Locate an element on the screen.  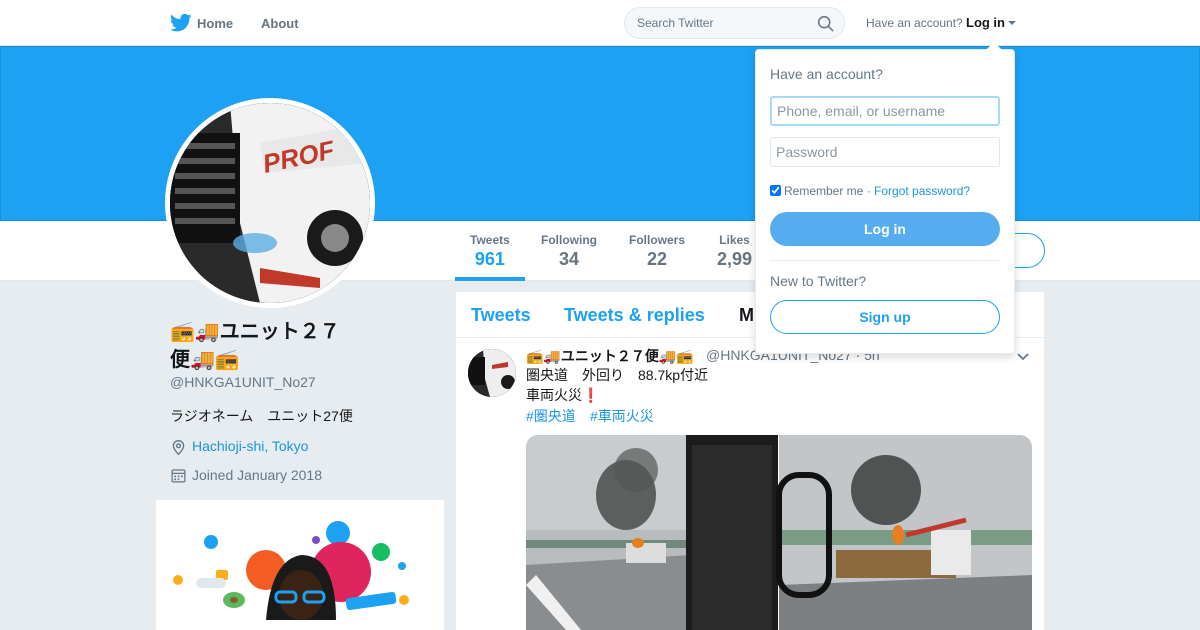
caret-down-icon is located at coordinates (1012, 23).